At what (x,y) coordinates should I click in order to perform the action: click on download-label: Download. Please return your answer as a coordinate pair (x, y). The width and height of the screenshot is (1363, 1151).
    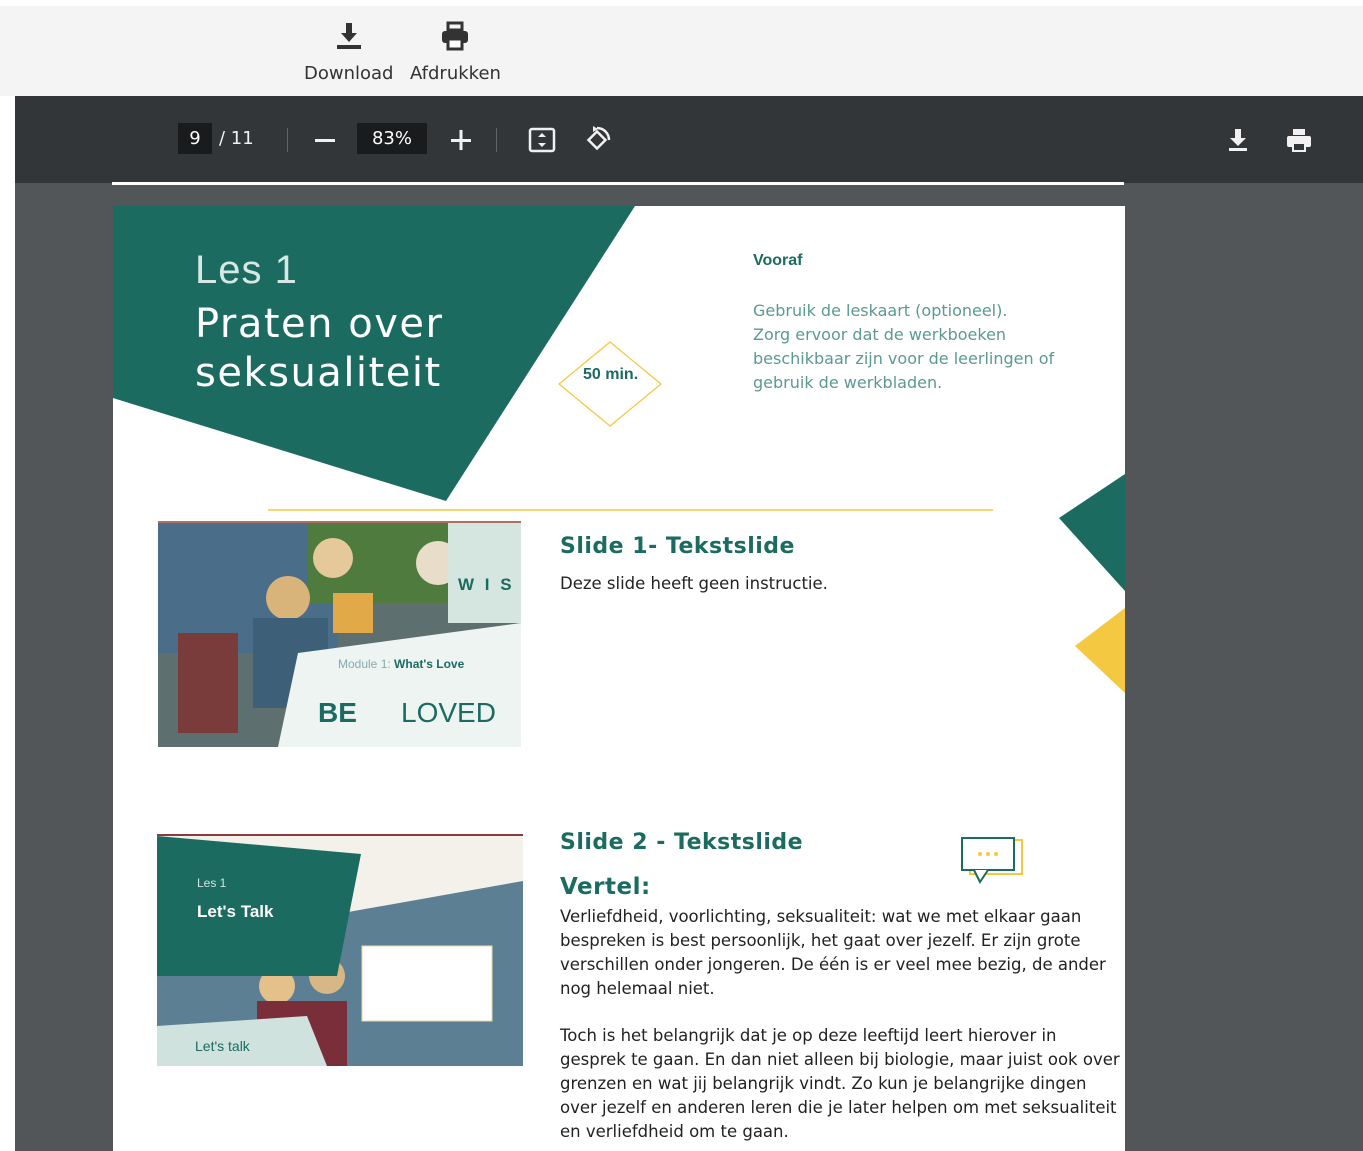
    Looking at the image, I should click on (349, 73).